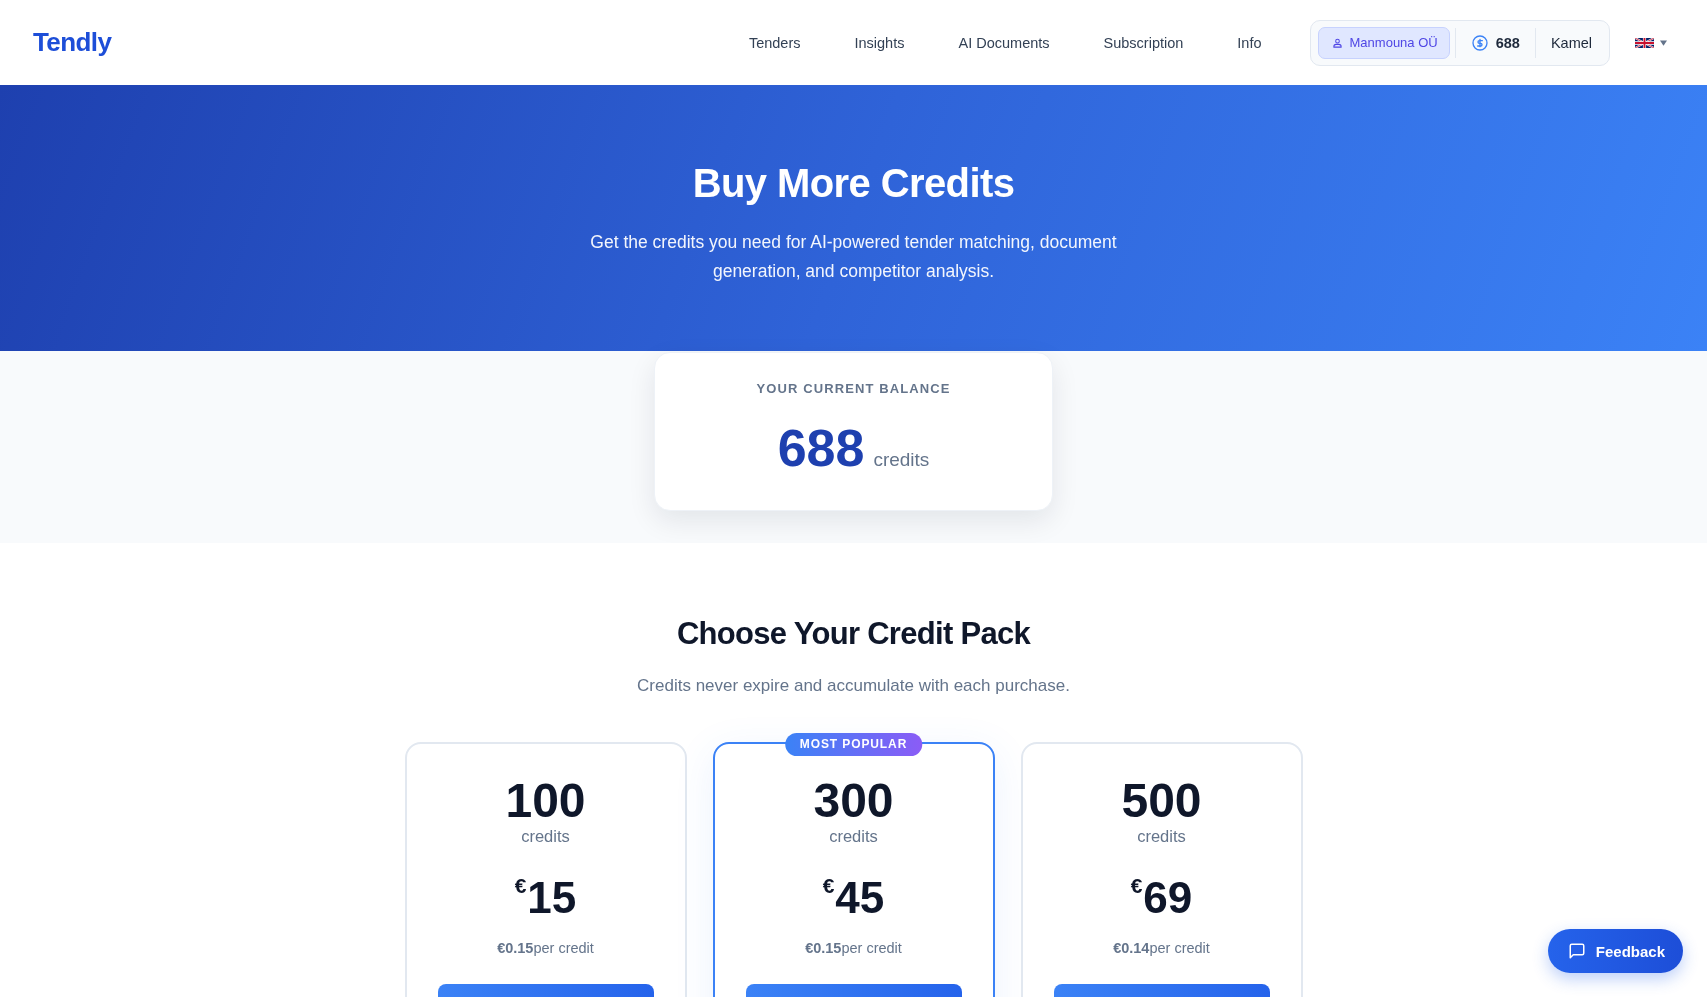 This screenshot has width=1707, height=997. I want to click on section-title: Choose Your Credit Pack, so click(853, 634).